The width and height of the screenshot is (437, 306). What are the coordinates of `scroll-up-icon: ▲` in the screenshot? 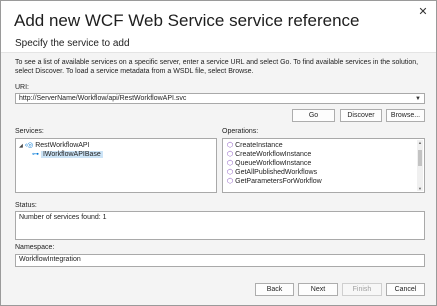 It's located at (420, 142).